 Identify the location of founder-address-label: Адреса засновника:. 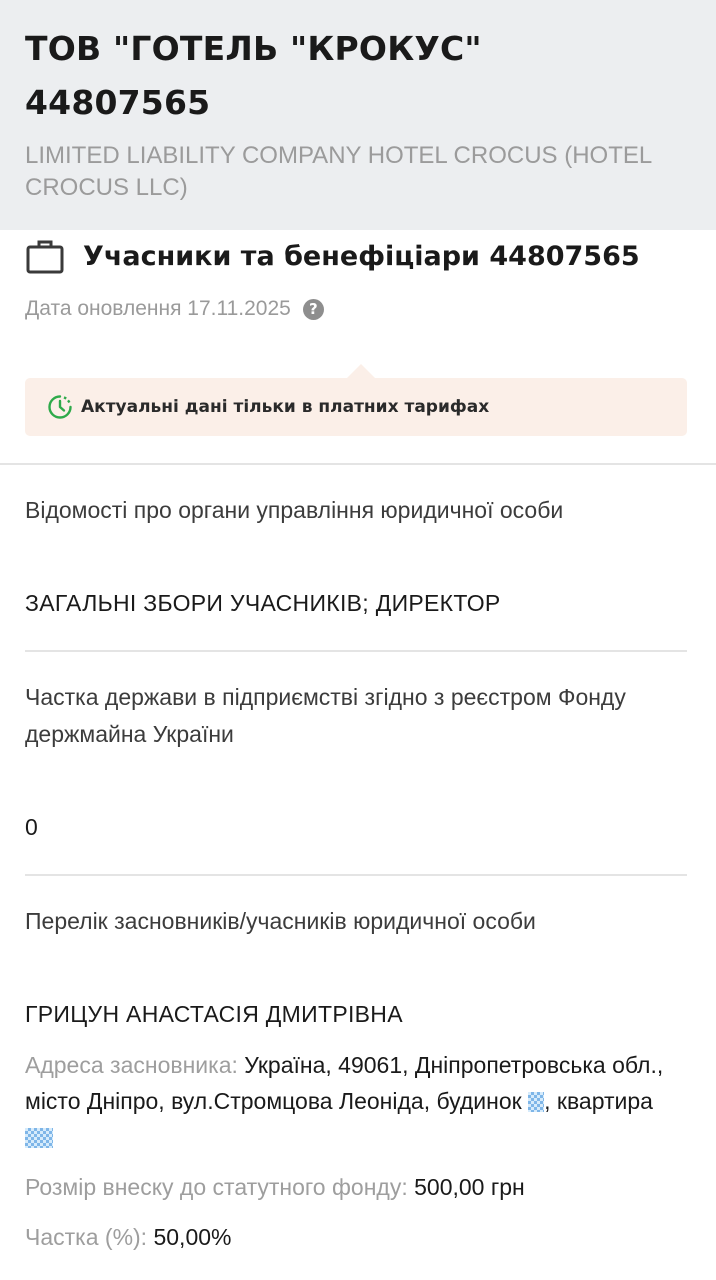
(131, 1065).